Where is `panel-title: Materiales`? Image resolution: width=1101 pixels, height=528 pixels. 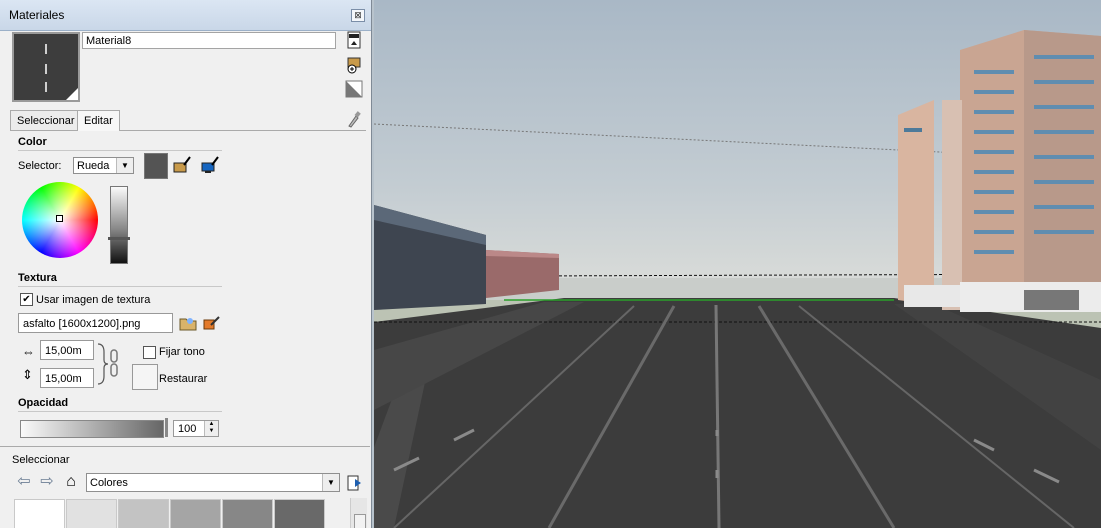 panel-title: Materiales is located at coordinates (37, 15).